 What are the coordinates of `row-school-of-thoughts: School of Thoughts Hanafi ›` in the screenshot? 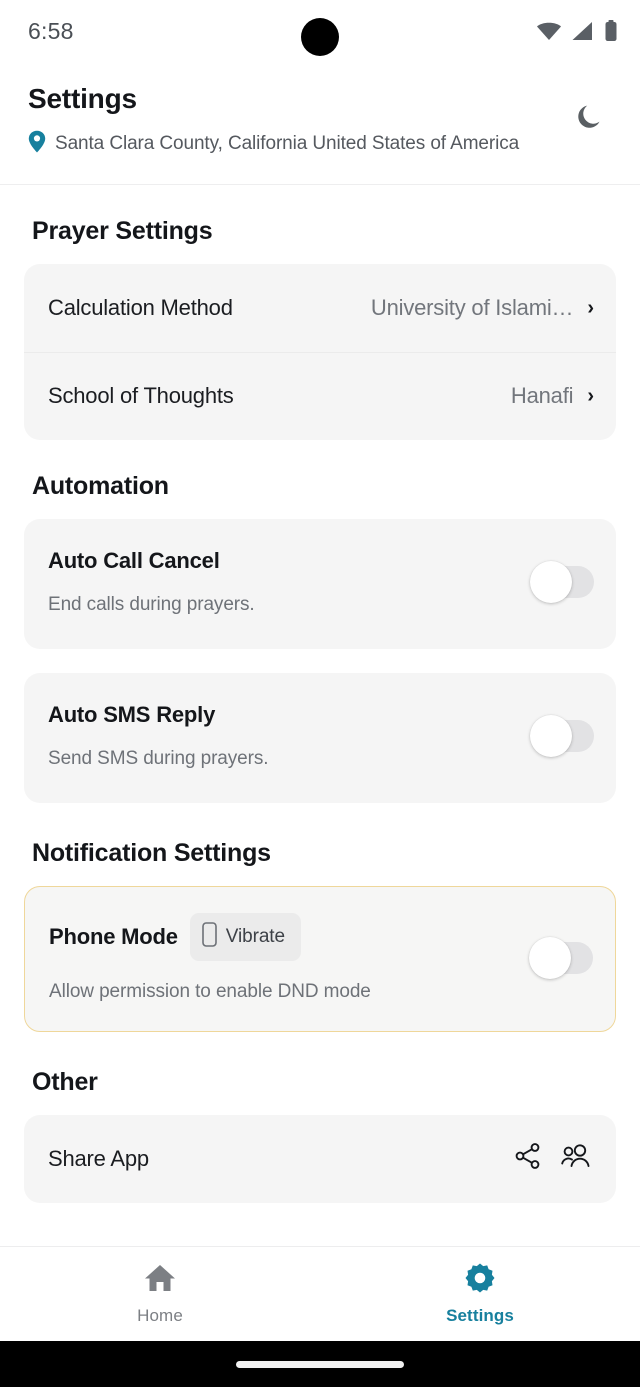 It's located at (320, 395).